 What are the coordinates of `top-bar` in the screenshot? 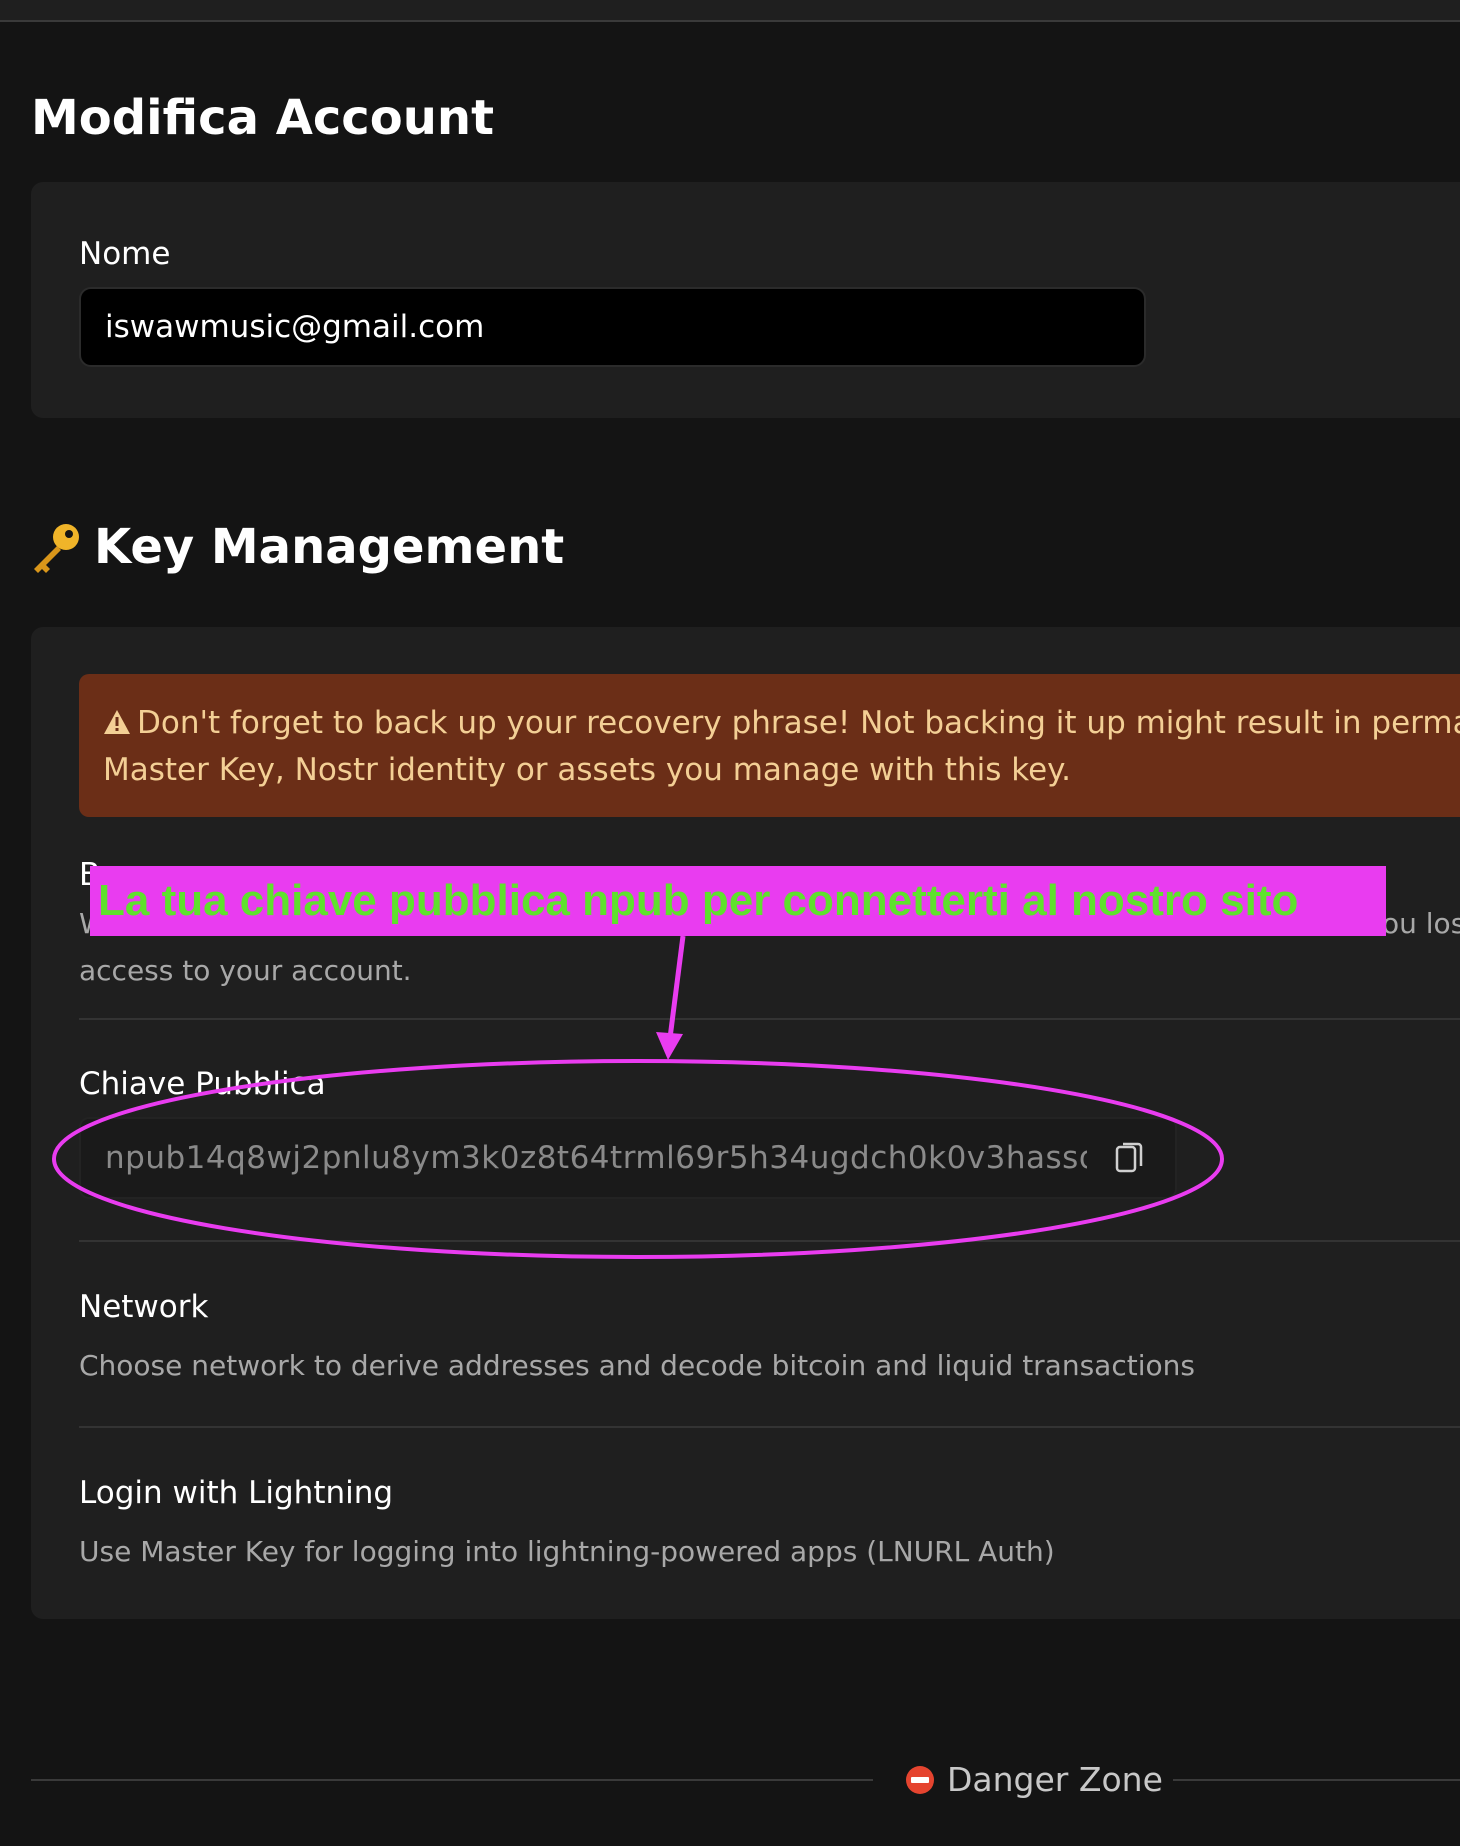 It's located at (730, 11).